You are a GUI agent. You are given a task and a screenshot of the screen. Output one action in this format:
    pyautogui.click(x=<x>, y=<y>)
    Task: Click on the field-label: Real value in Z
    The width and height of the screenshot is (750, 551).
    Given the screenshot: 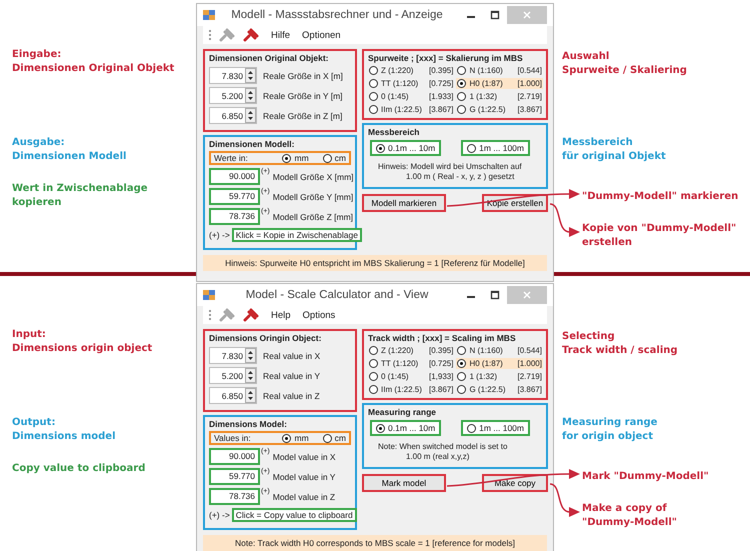 What is the action you would take?
    pyautogui.click(x=291, y=395)
    